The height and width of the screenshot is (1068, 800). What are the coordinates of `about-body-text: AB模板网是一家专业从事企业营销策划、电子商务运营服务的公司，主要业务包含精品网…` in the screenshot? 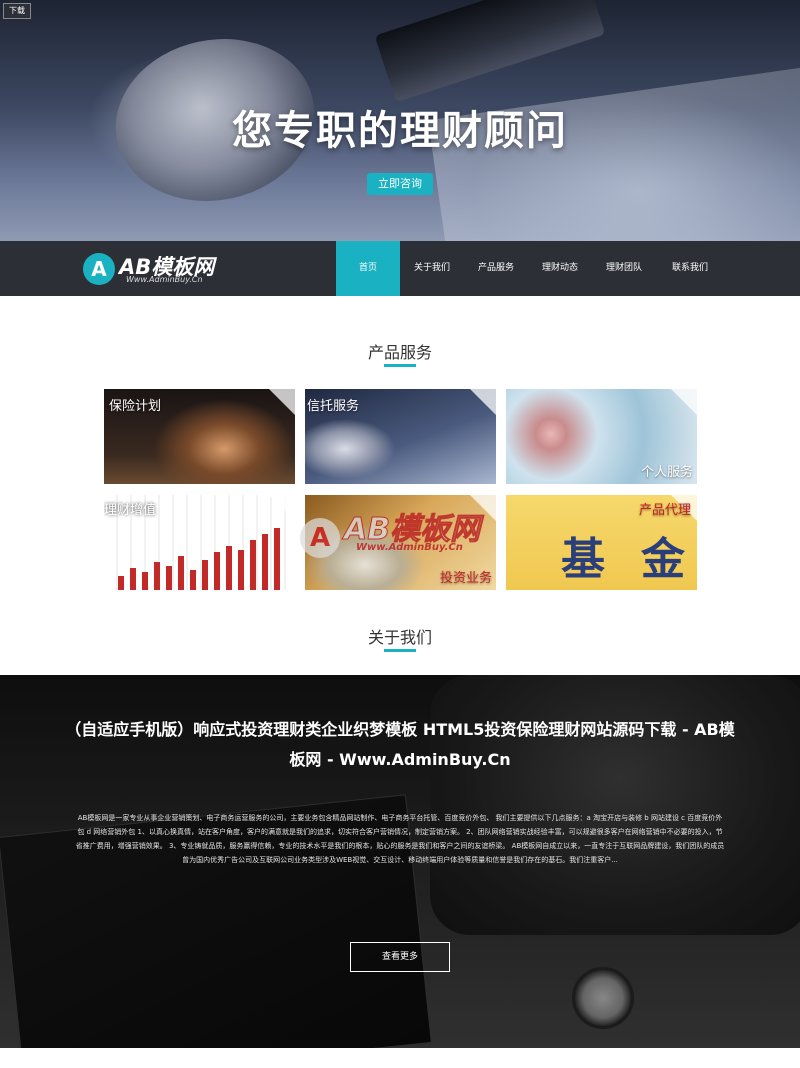 It's located at (400, 839).